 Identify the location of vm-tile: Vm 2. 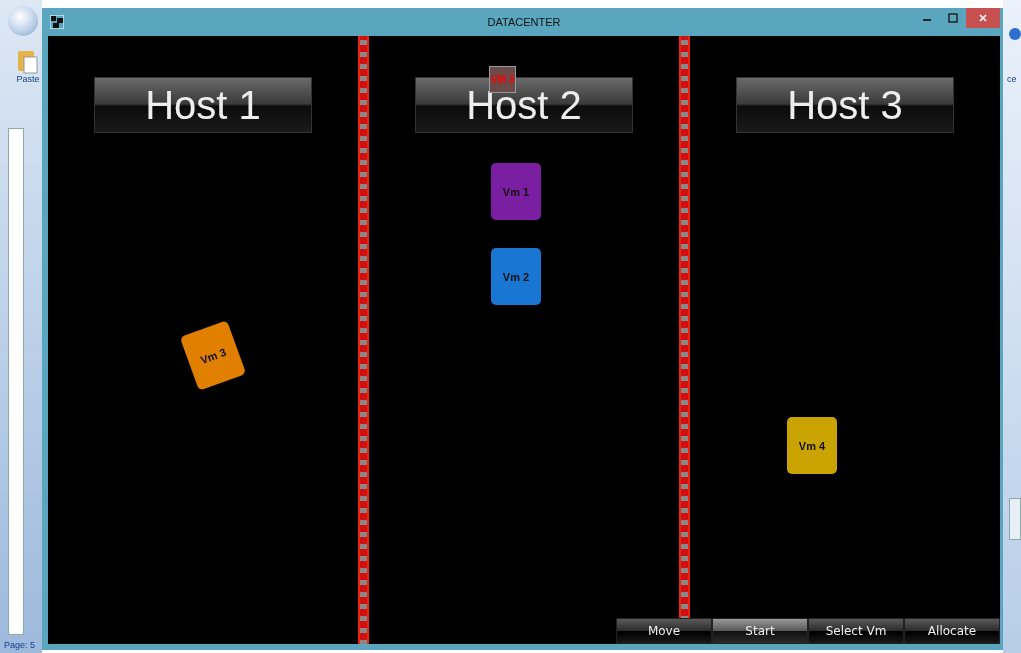
(516, 276).